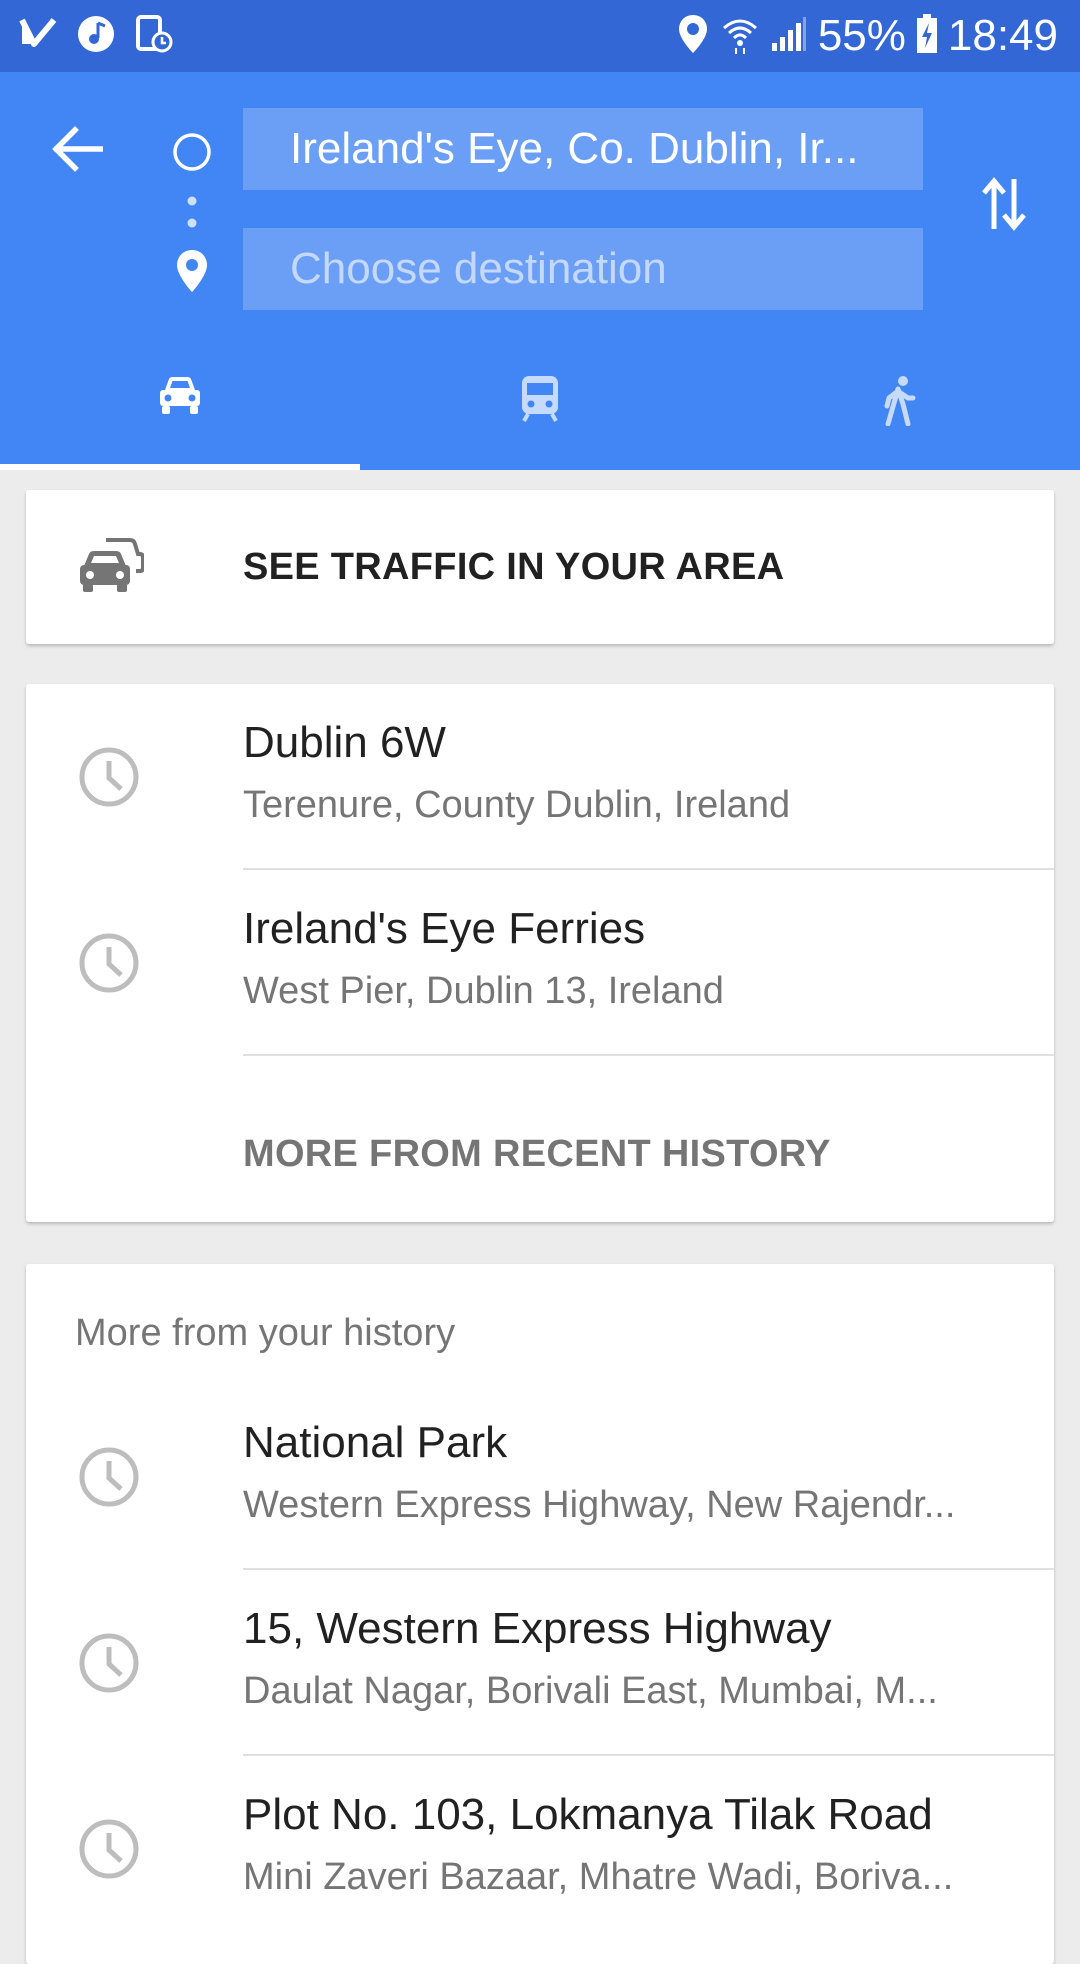 The width and height of the screenshot is (1080, 1964). I want to click on list-item-subtitle: Terenure, County Dublin, Ireland, so click(517, 805).